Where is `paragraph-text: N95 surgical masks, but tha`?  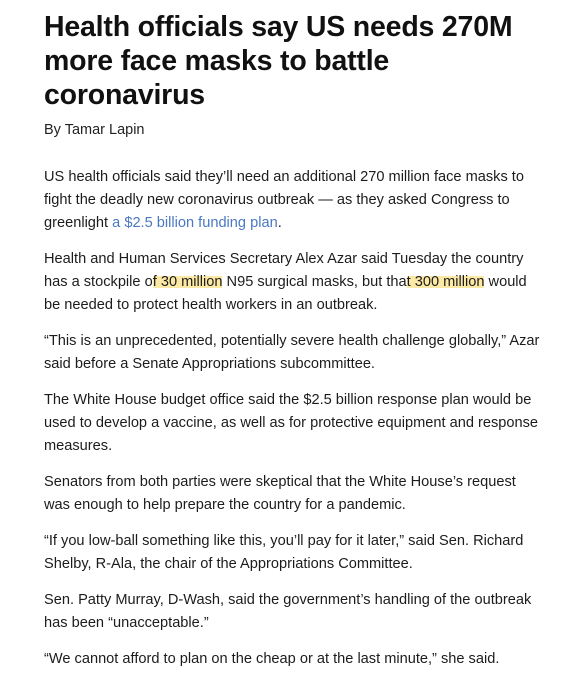 paragraph-text: N95 surgical masks, but tha is located at coordinates (314, 282).